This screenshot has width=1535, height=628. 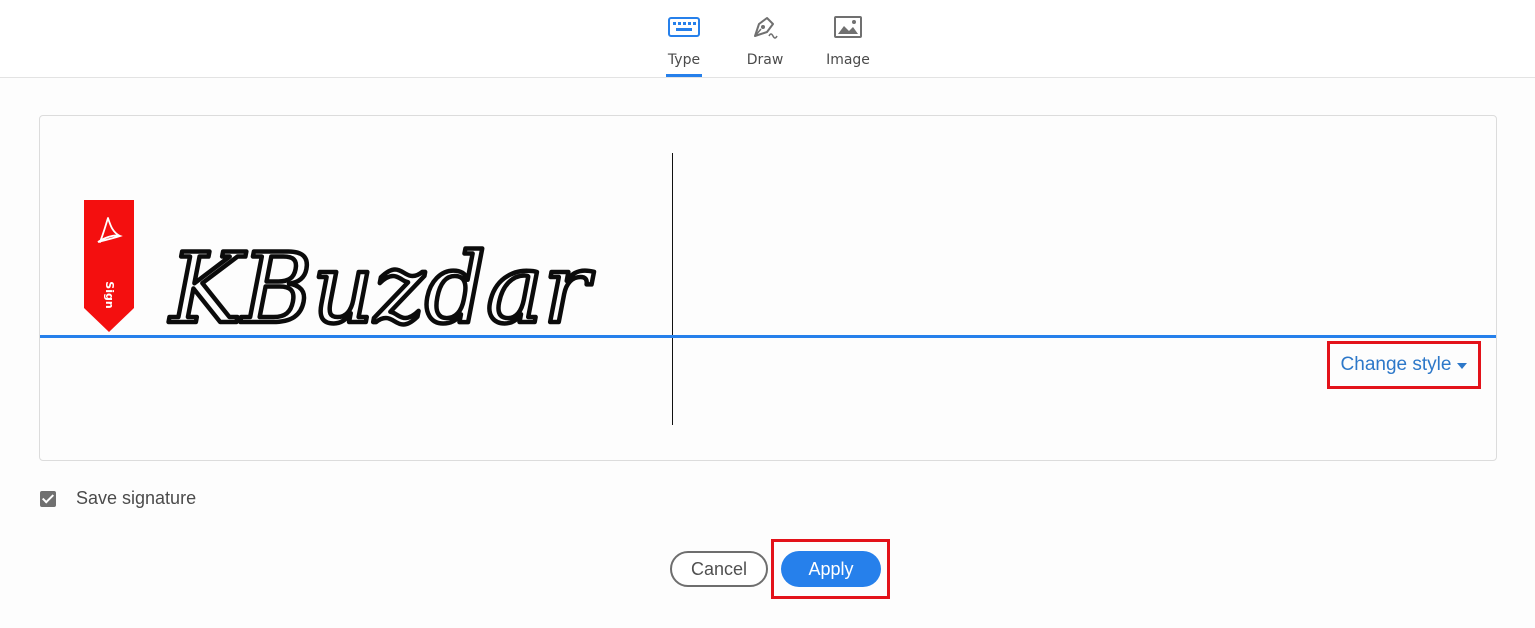 What do you see at coordinates (1462, 366) in the screenshot?
I see `chevron-down-icon` at bounding box center [1462, 366].